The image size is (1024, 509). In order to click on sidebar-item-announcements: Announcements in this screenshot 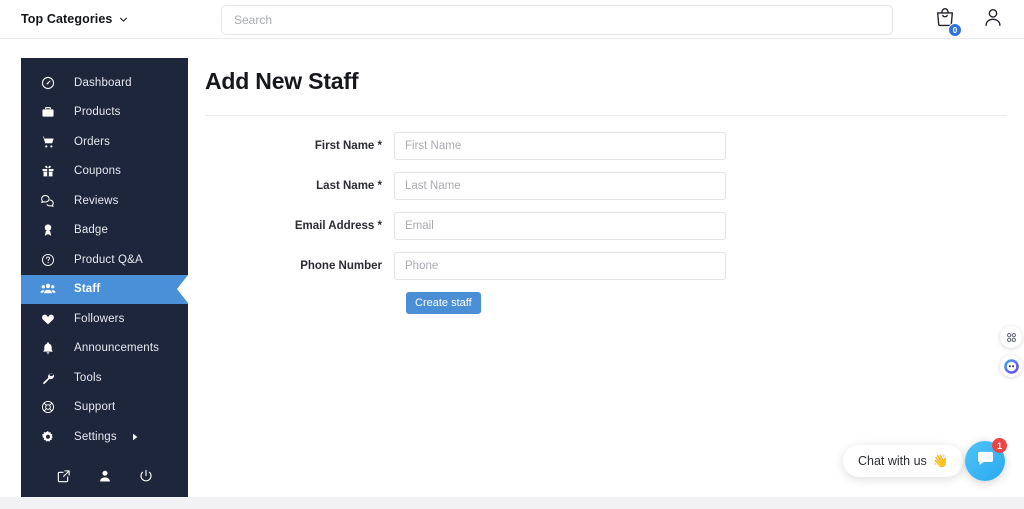, I will do `click(104, 349)`.